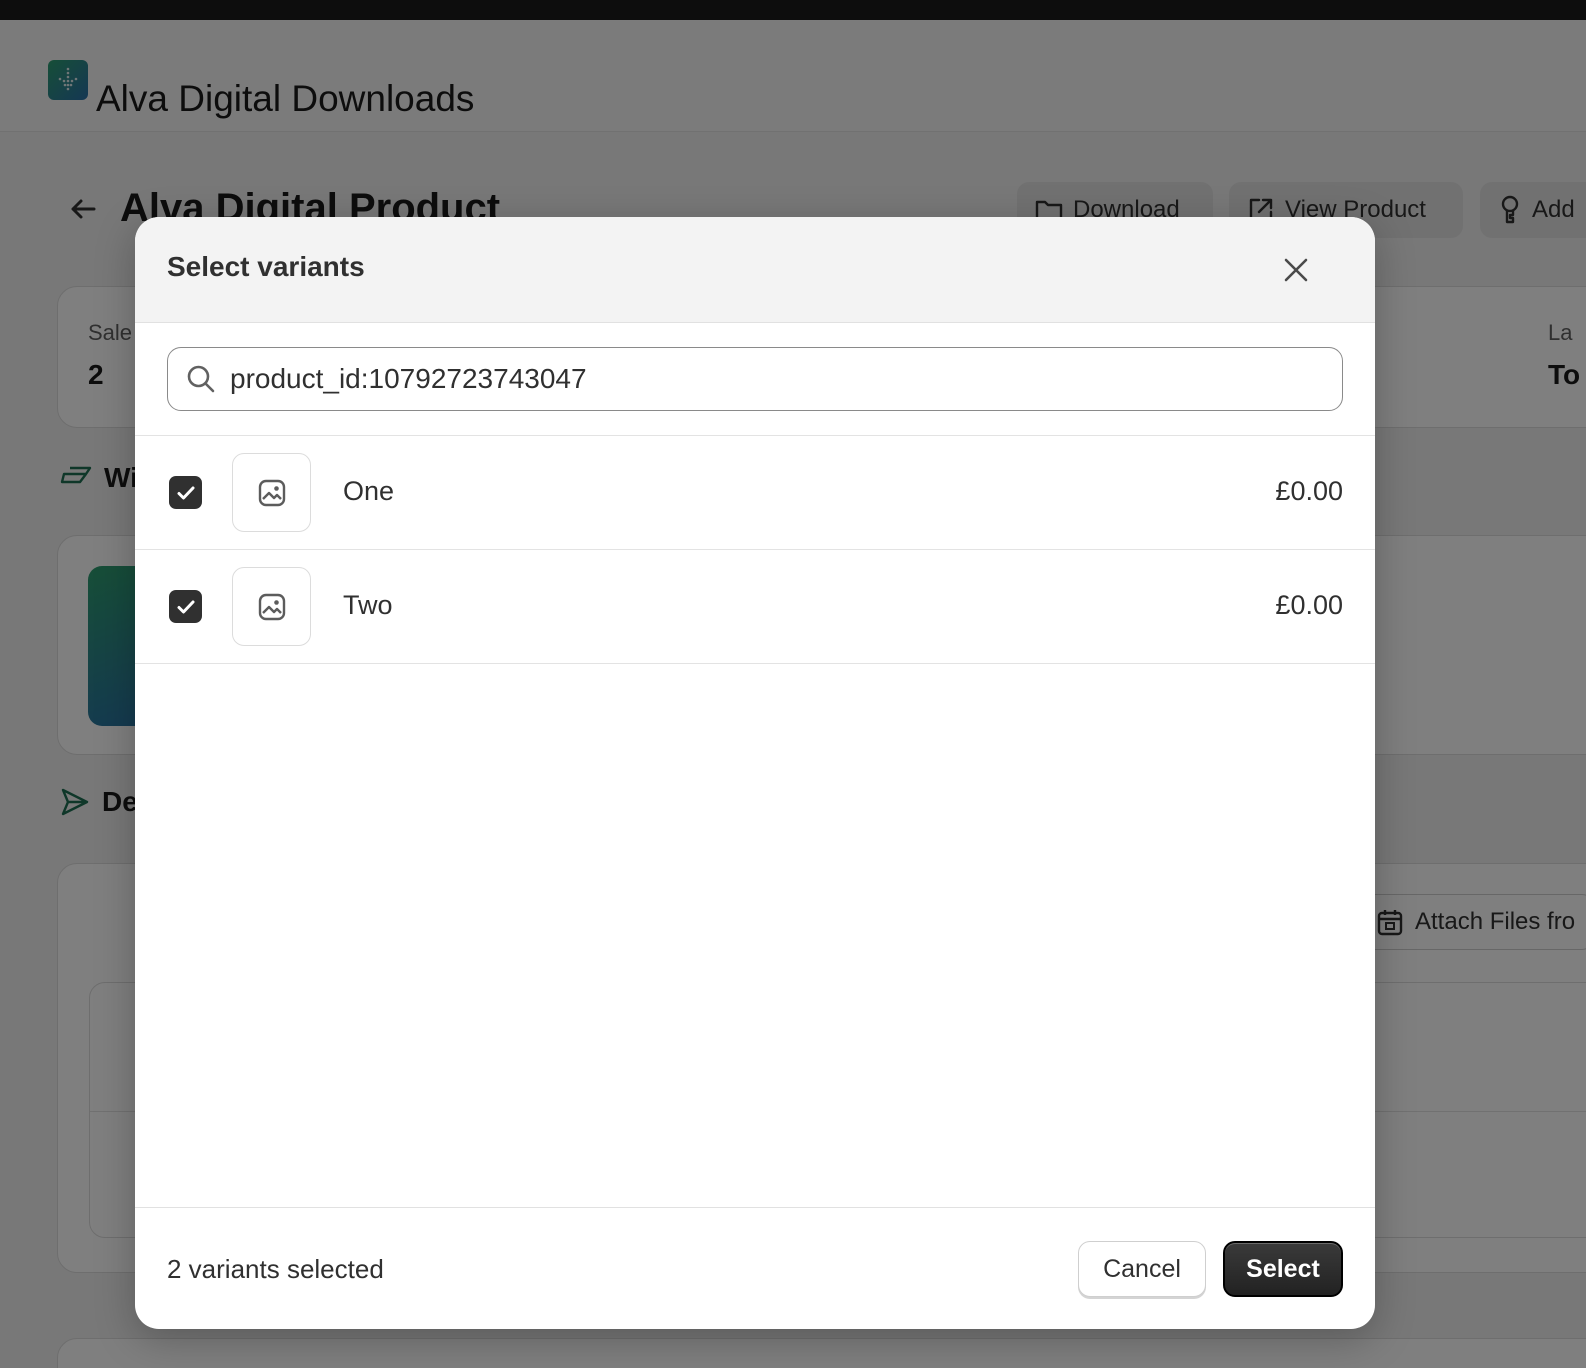  Describe the element at coordinates (266, 266) in the screenshot. I see `modal-title: Select variants` at that location.